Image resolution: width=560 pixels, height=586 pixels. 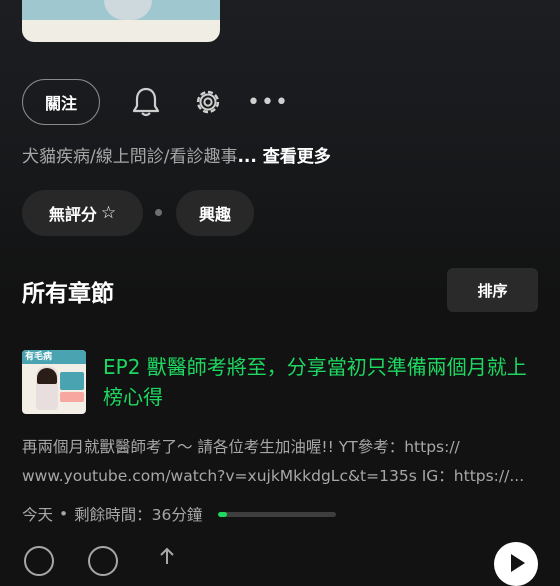 I want to click on add-icon, so click(x=39, y=561).